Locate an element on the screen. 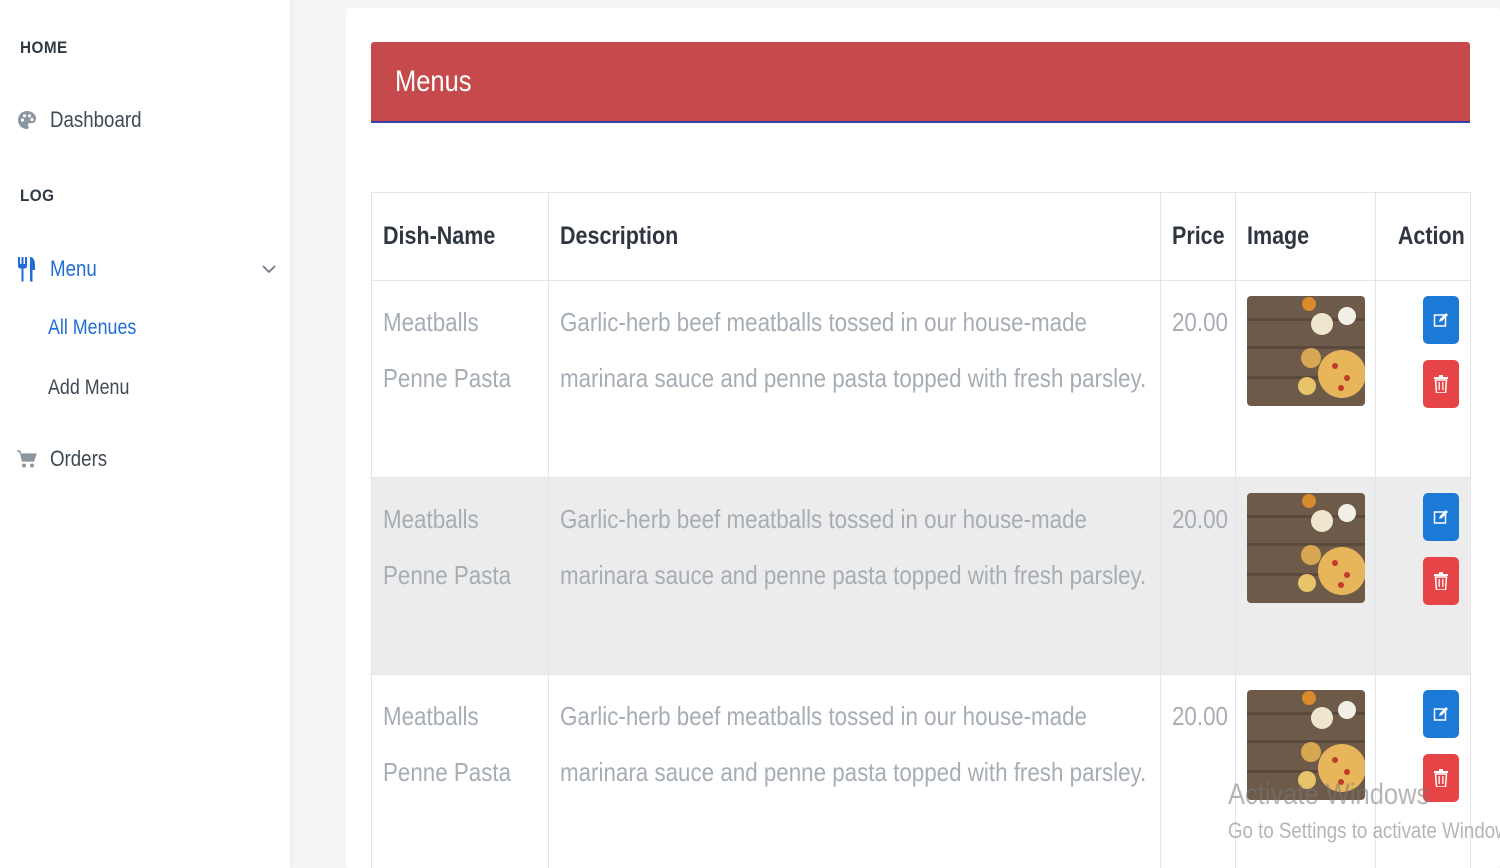 The image size is (1500, 868). column-header-action: Action is located at coordinates (1423, 236).